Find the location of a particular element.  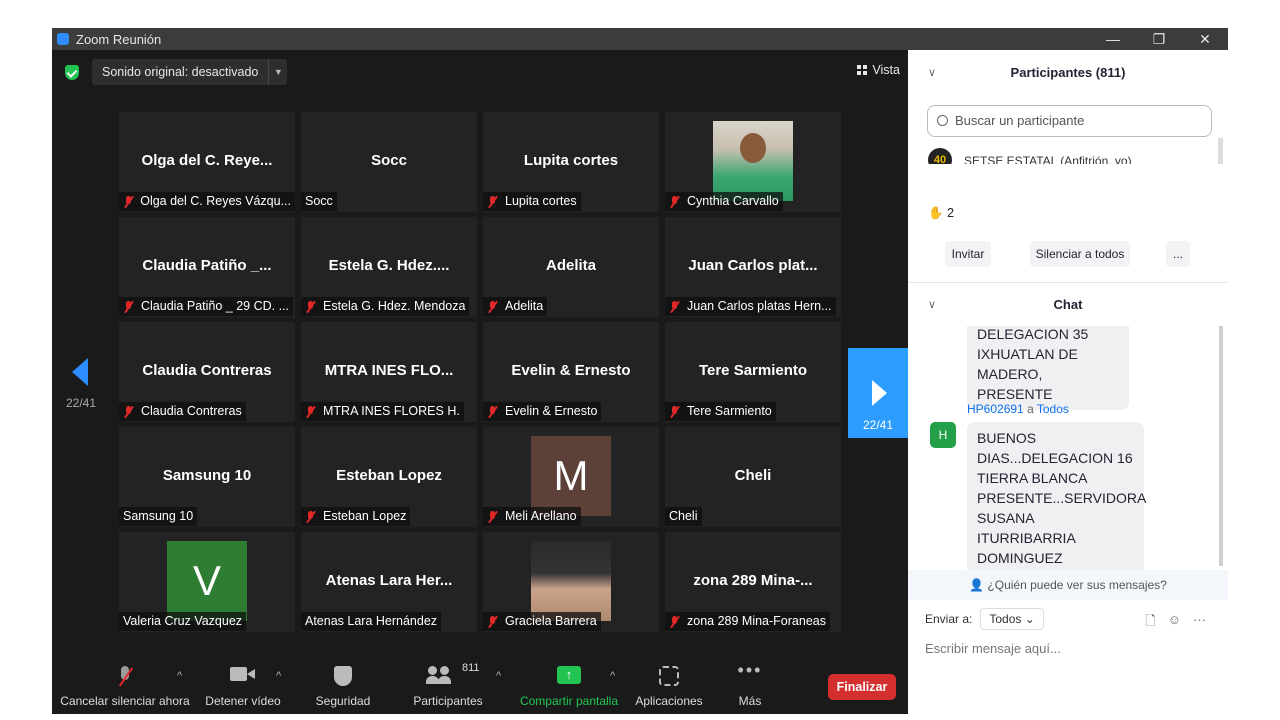

chat-scrollbar is located at coordinates (1221, 446).